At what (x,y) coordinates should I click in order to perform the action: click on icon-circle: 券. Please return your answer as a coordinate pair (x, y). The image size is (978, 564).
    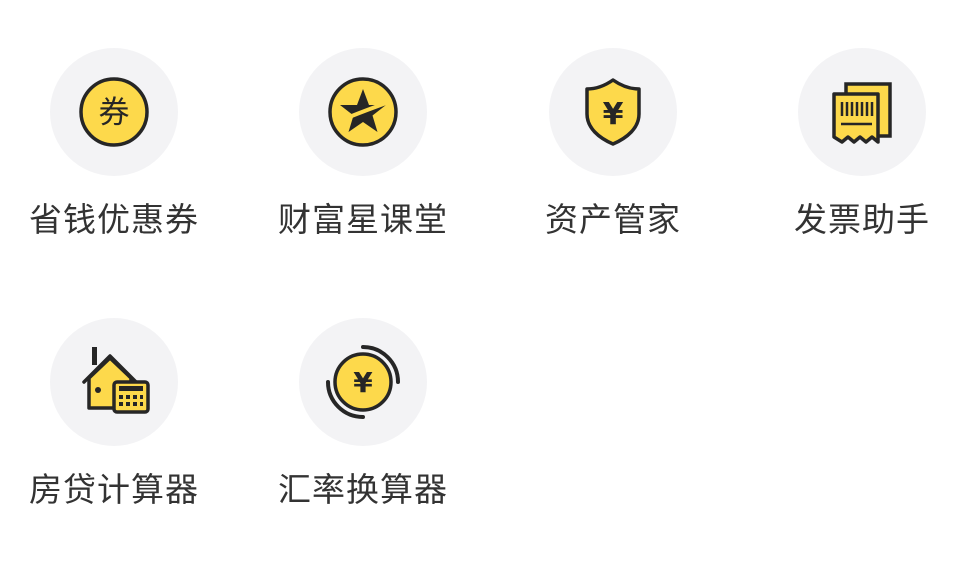
    Looking at the image, I should click on (114, 112).